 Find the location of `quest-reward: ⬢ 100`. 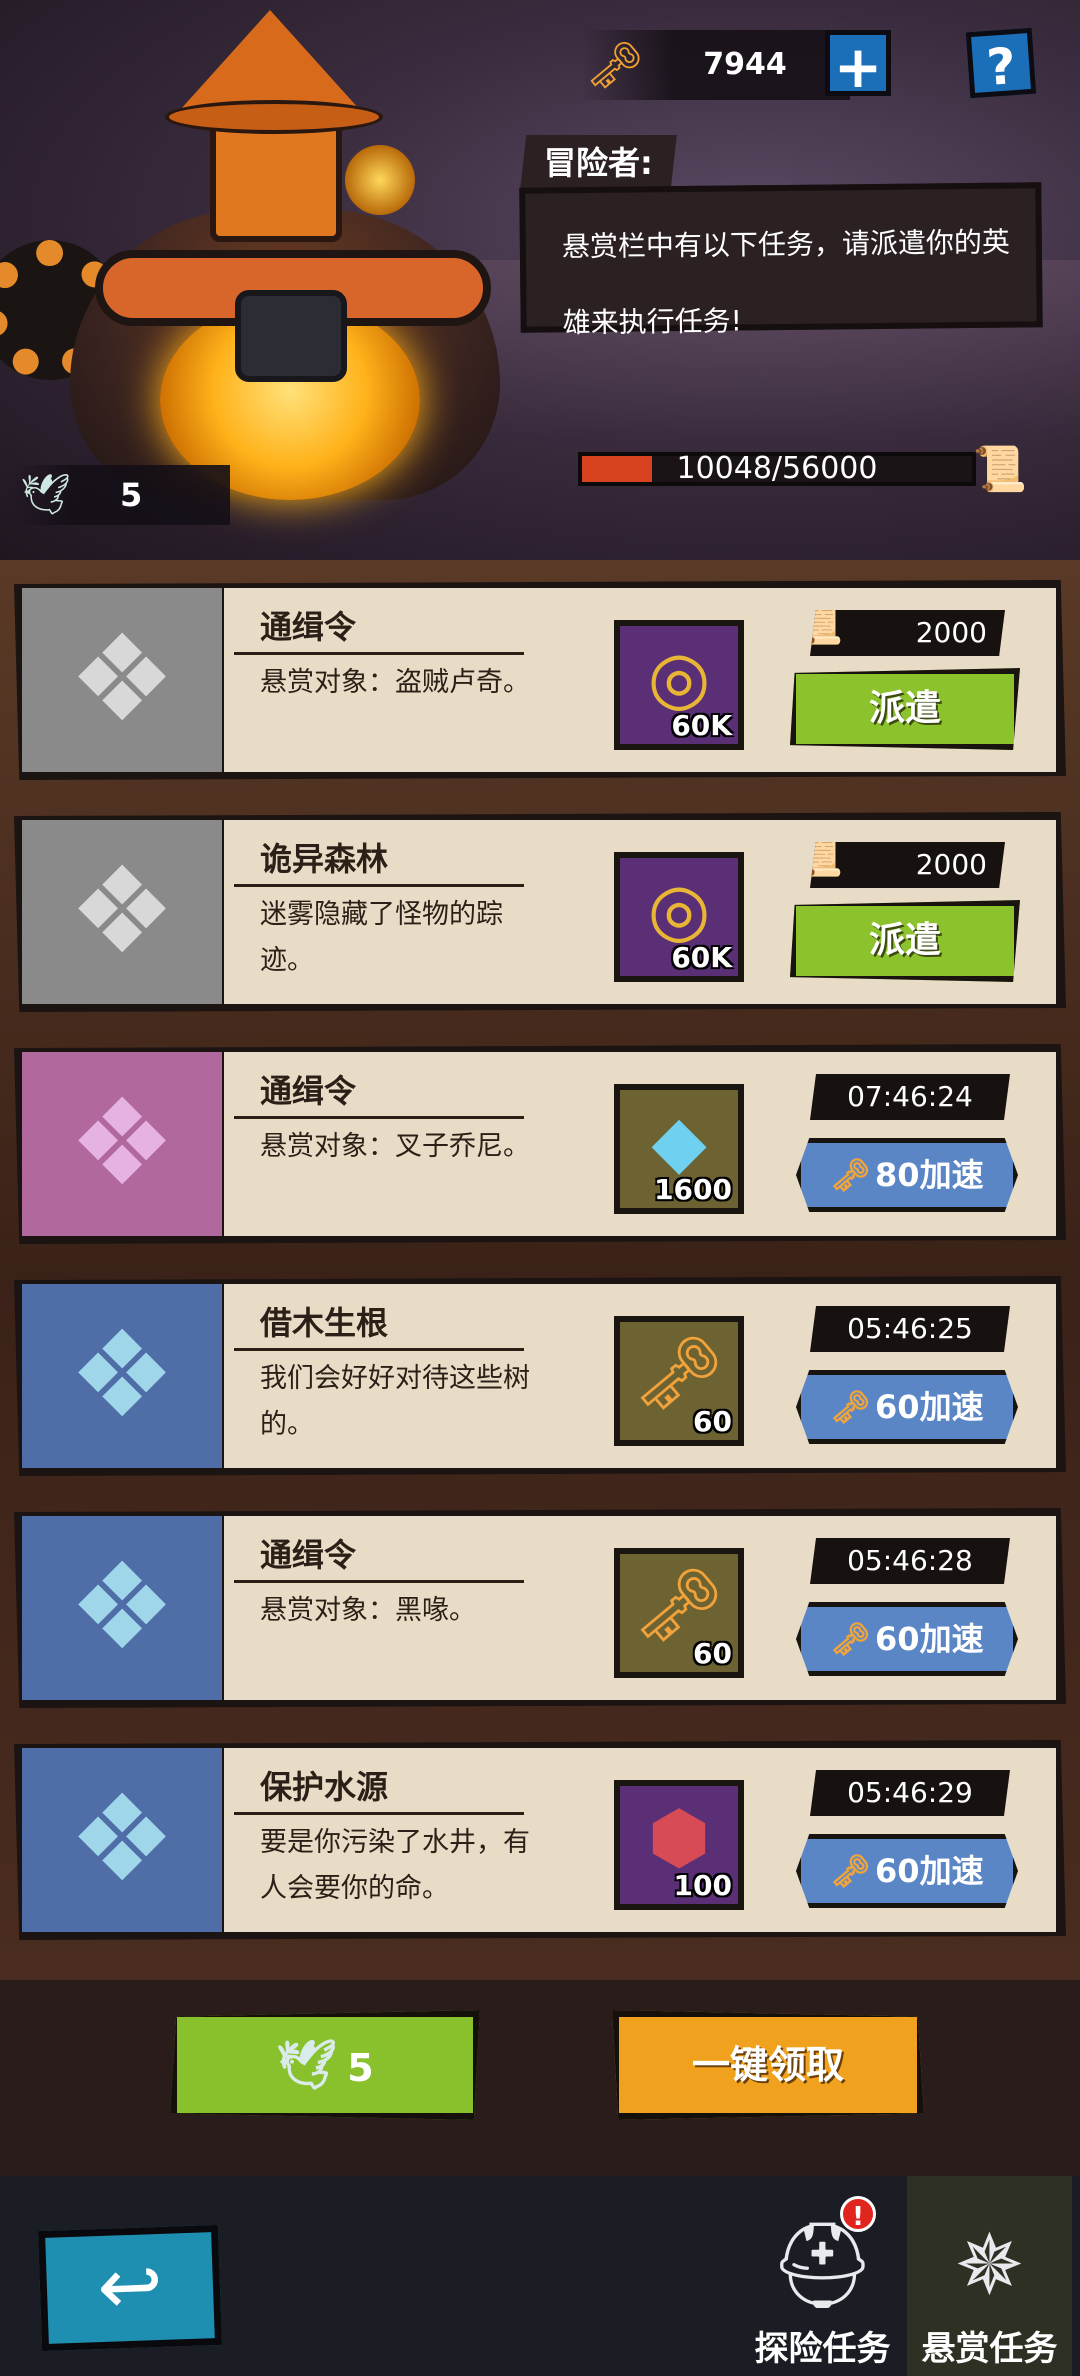

quest-reward: ⬢ 100 is located at coordinates (679, 1845).